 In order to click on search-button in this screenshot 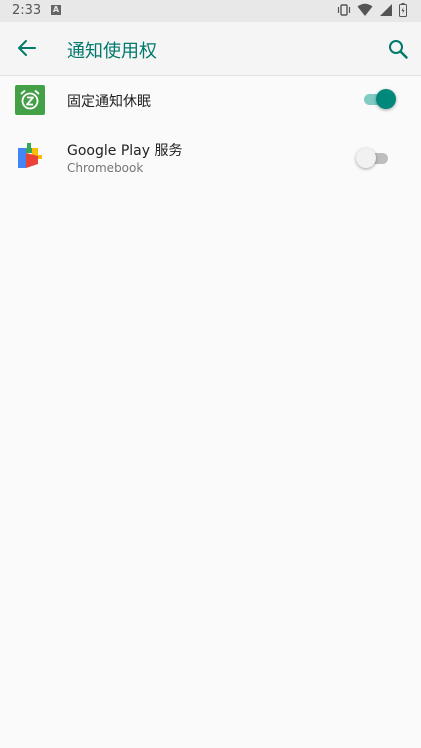, I will do `click(398, 49)`.